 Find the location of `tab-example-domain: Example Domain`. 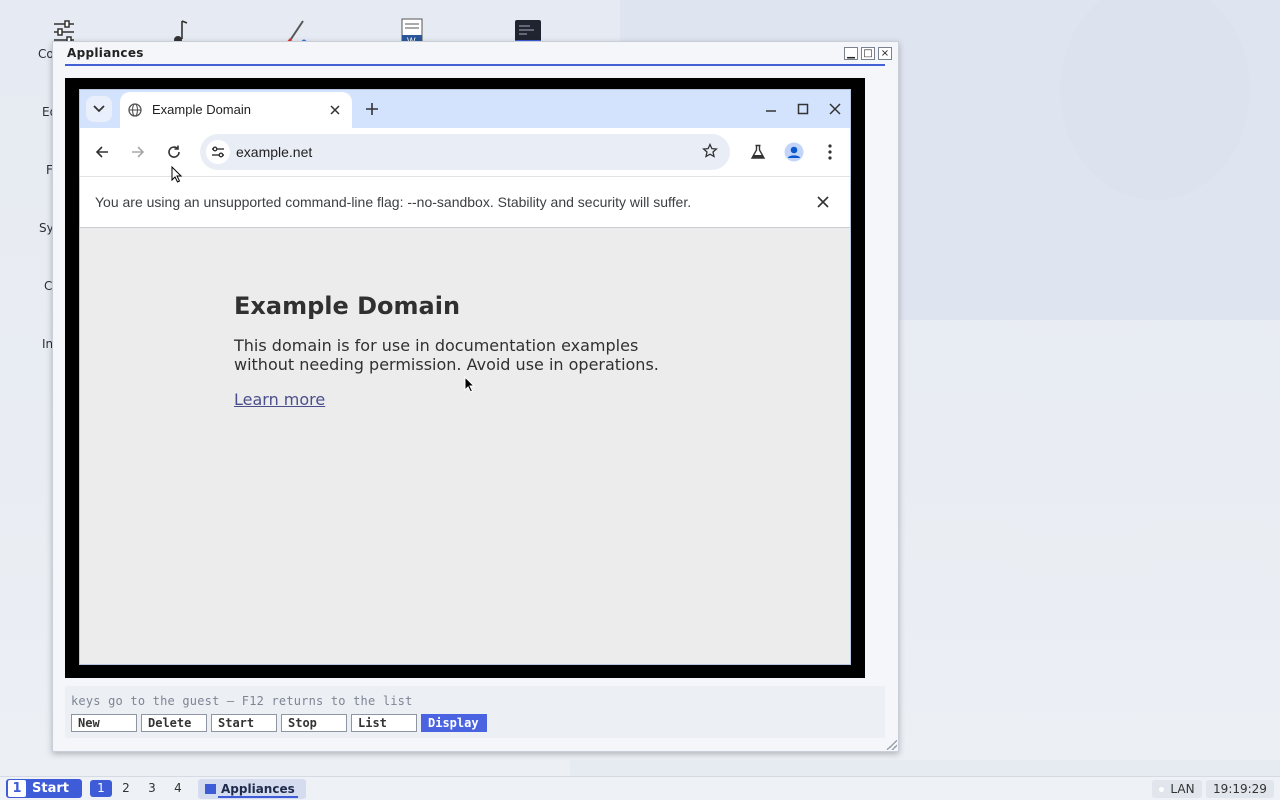

tab-example-domain: Example Domain is located at coordinates (236, 110).